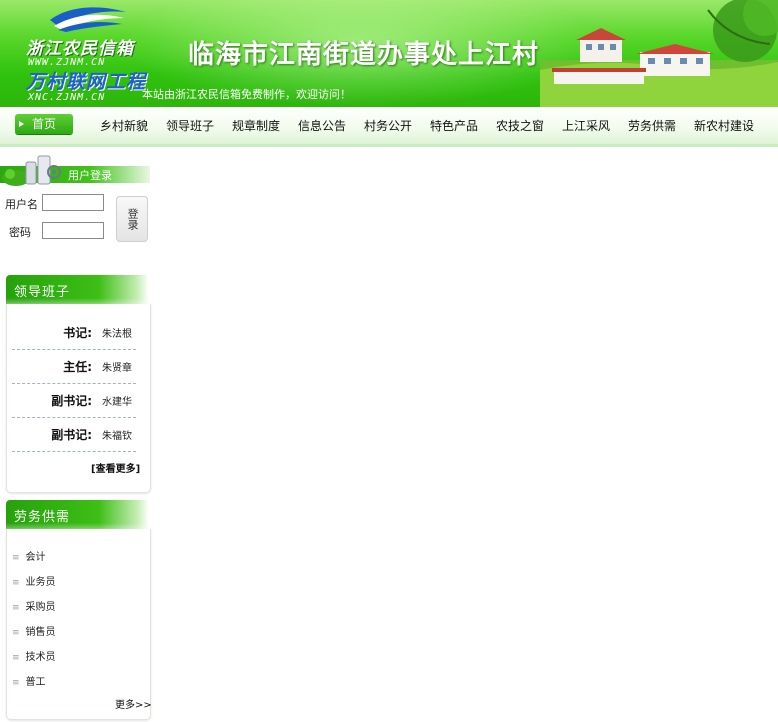  Describe the element at coordinates (256, 125) in the screenshot. I see `nav-item-regulations: 规章制度` at that location.